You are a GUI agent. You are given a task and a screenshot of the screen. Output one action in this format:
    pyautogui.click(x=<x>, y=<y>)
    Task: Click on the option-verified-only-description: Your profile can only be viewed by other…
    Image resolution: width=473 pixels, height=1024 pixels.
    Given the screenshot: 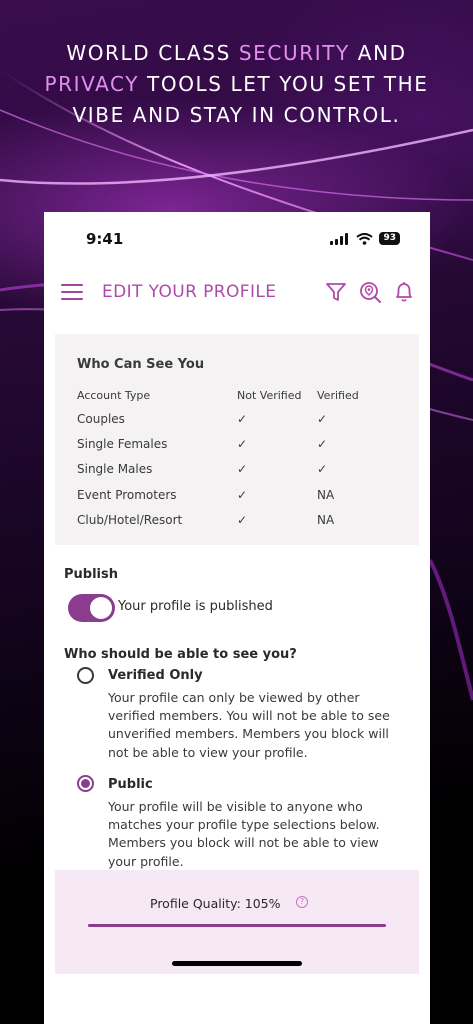 What is the action you would take?
    pyautogui.click(x=249, y=725)
    